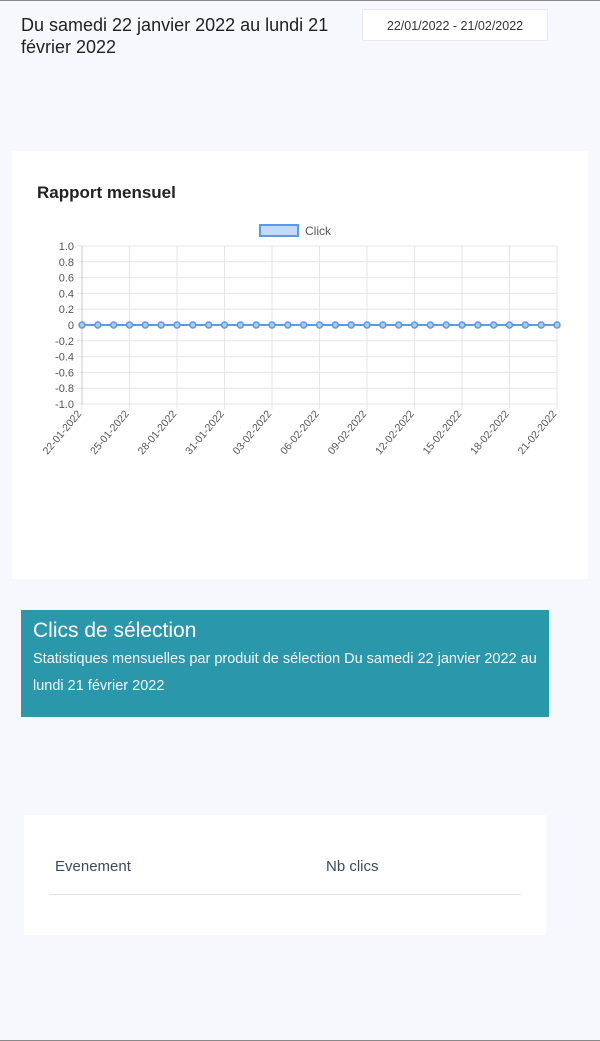 This screenshot has width=600, height=1041. Describe the element at coordinates (66, 247) in the screenshot. I see `y-tick-label: 1.0` at that location.